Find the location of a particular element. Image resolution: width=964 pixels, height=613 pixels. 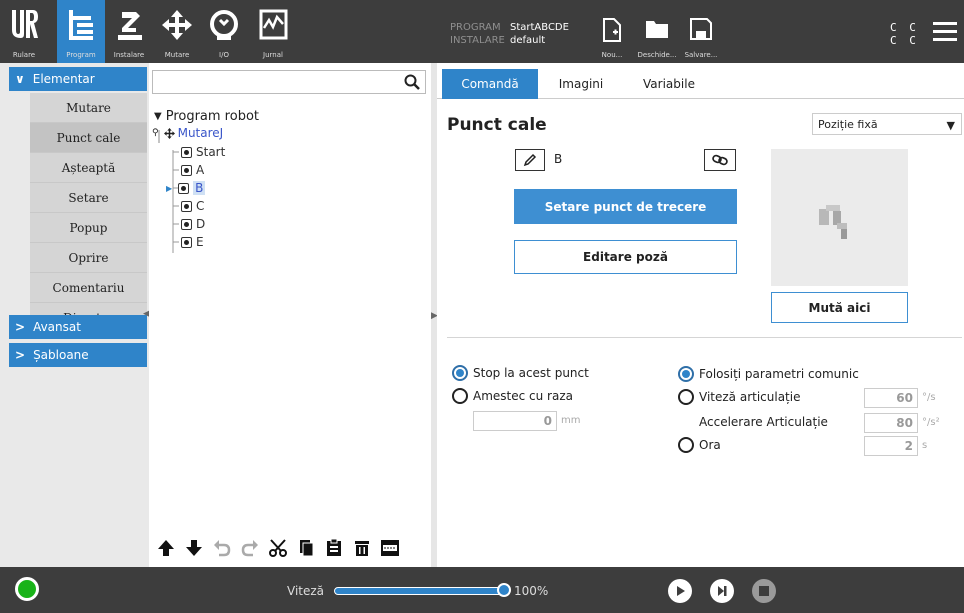

waypoint-label: A is located at coordinates (200, 170).